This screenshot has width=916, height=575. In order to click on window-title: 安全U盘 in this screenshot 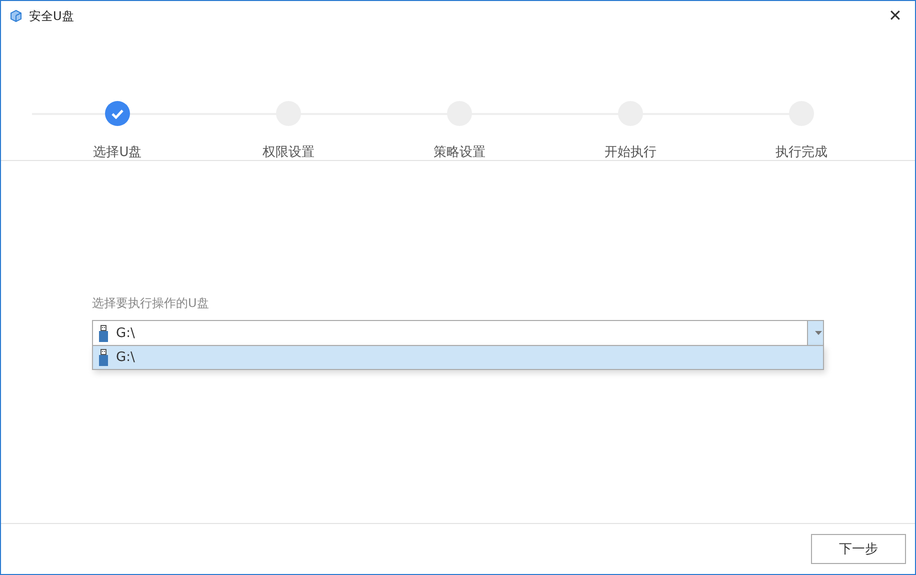, I will do `click(52, 16)`.